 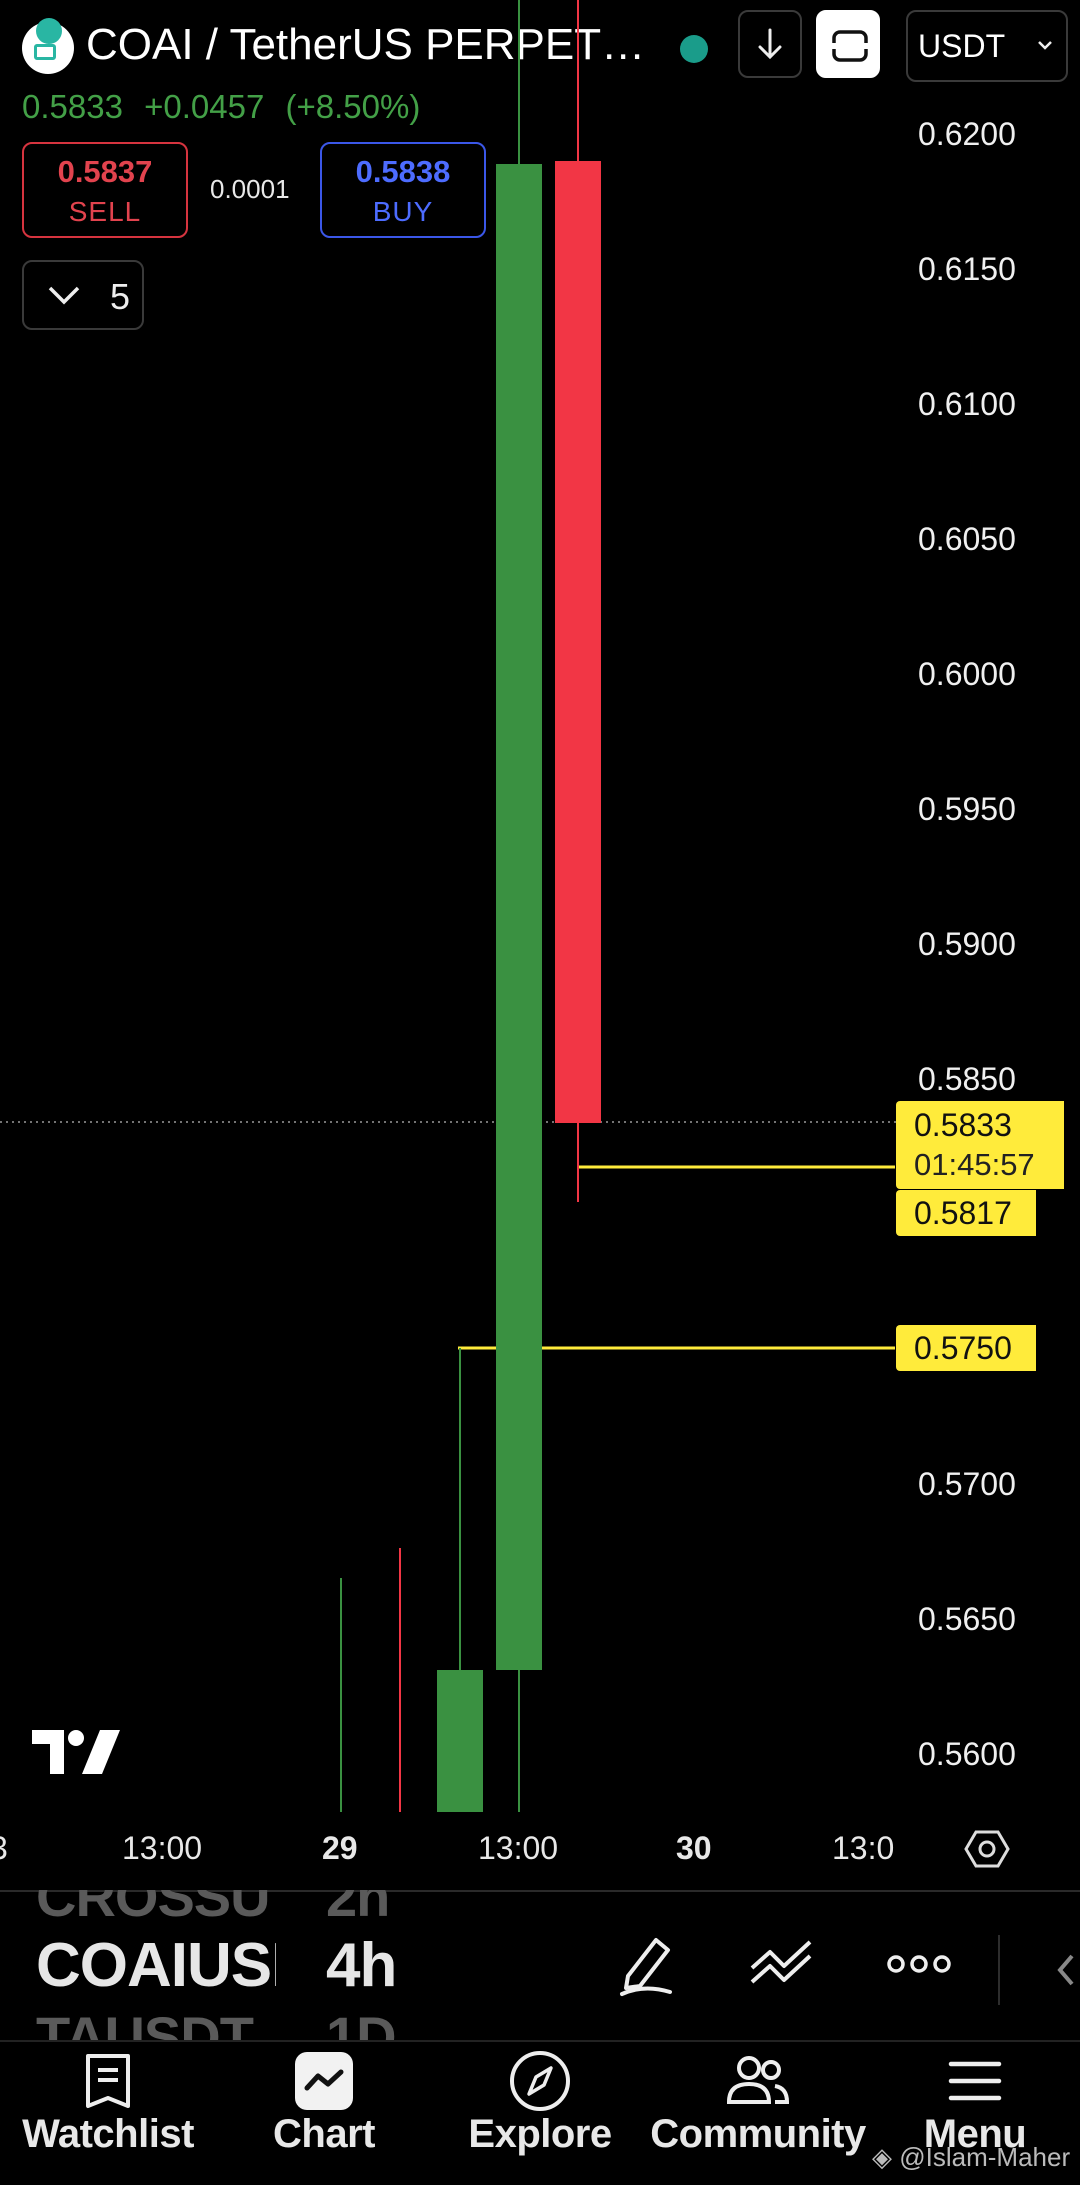 What do you see at coordinates (4, 1848) in the screenshot?
I see `time-tick: 3` at bounding box center [4, 1848].